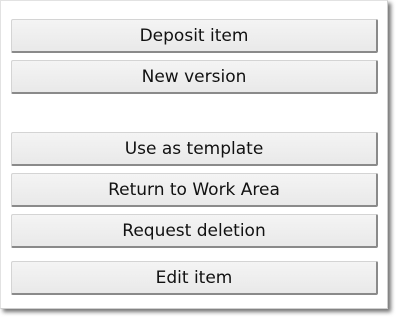 Image resolution: width=396 pixels, height=317 pixels. What do you see at coordinates (194, 36) in the screenshot?
I see `deposit-item-button: Deposit item` at bounding box center [194, 36].